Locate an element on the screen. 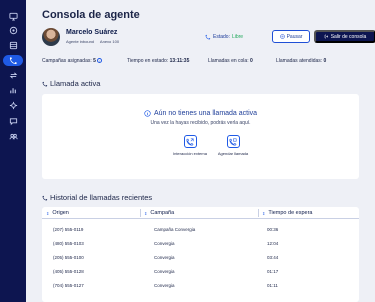  sidebar is located at coordinates (13, 151).